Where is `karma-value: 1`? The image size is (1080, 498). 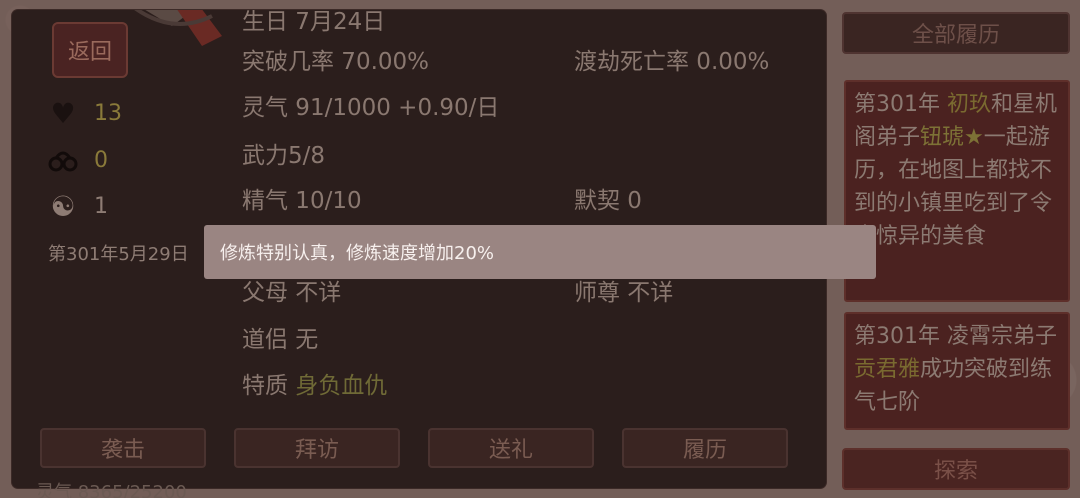
karma-value: 1 is located at coordinates (101, 206).